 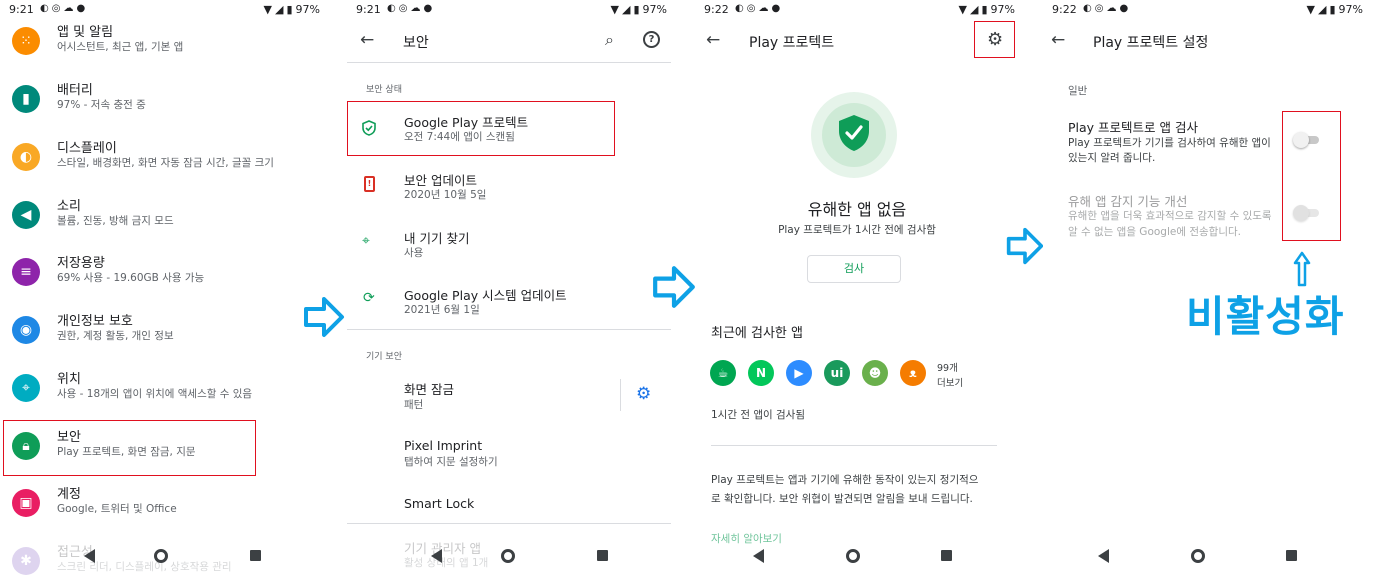 I want to click on settings-item-subtitle: Google, 트위터 및 Office, so click(x=117, y=509).